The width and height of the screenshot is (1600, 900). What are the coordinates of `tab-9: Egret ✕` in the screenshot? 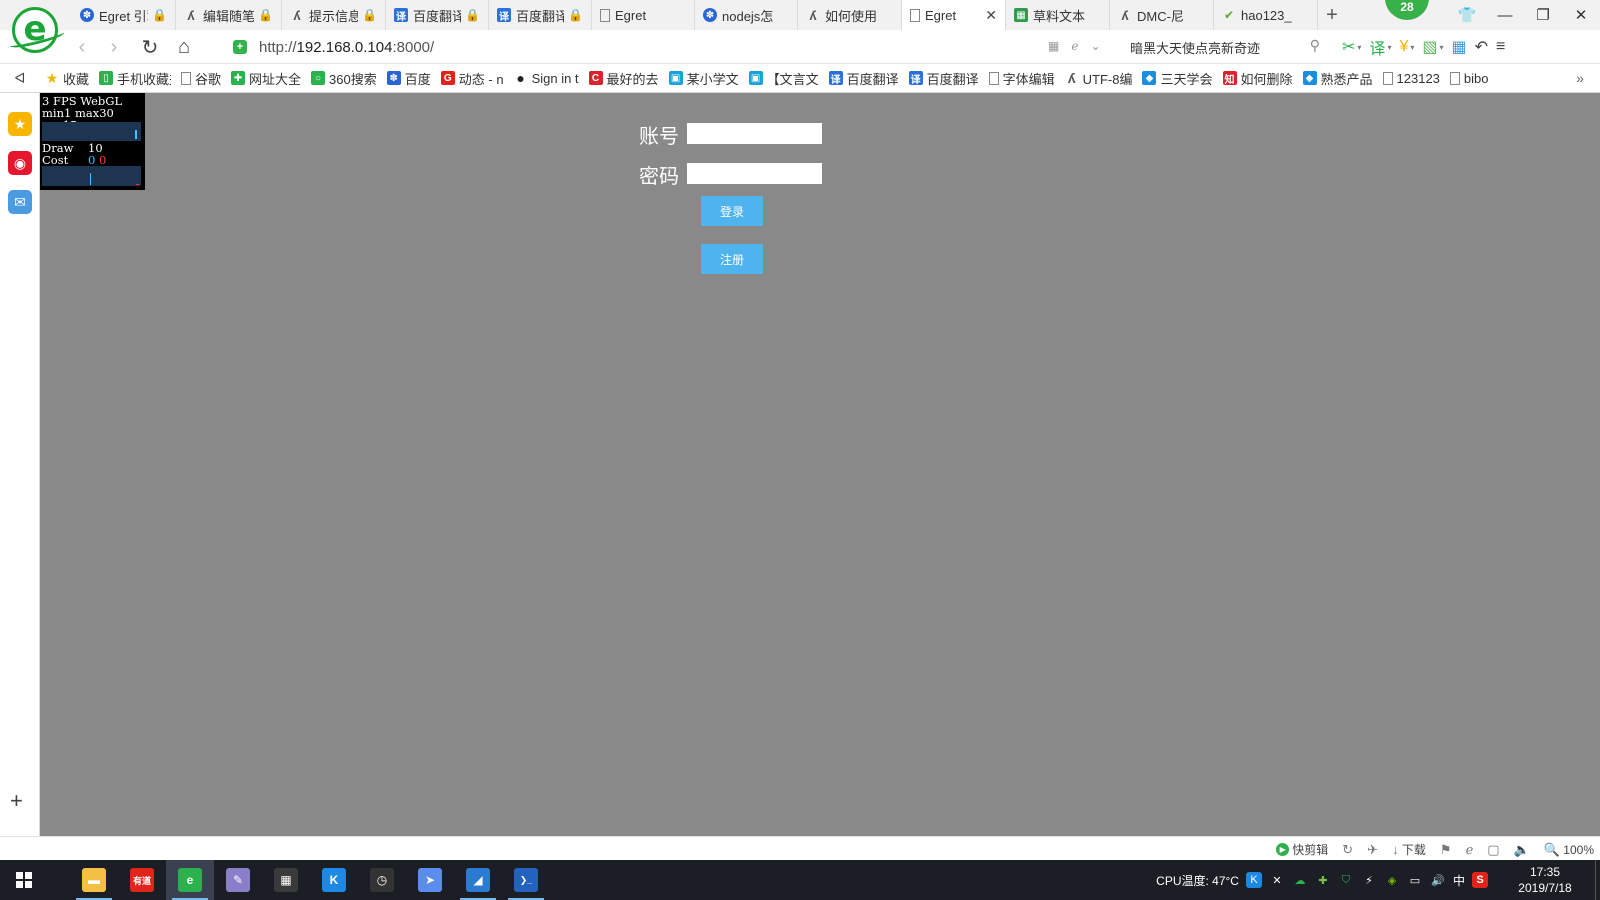 It's located at (954, 15).